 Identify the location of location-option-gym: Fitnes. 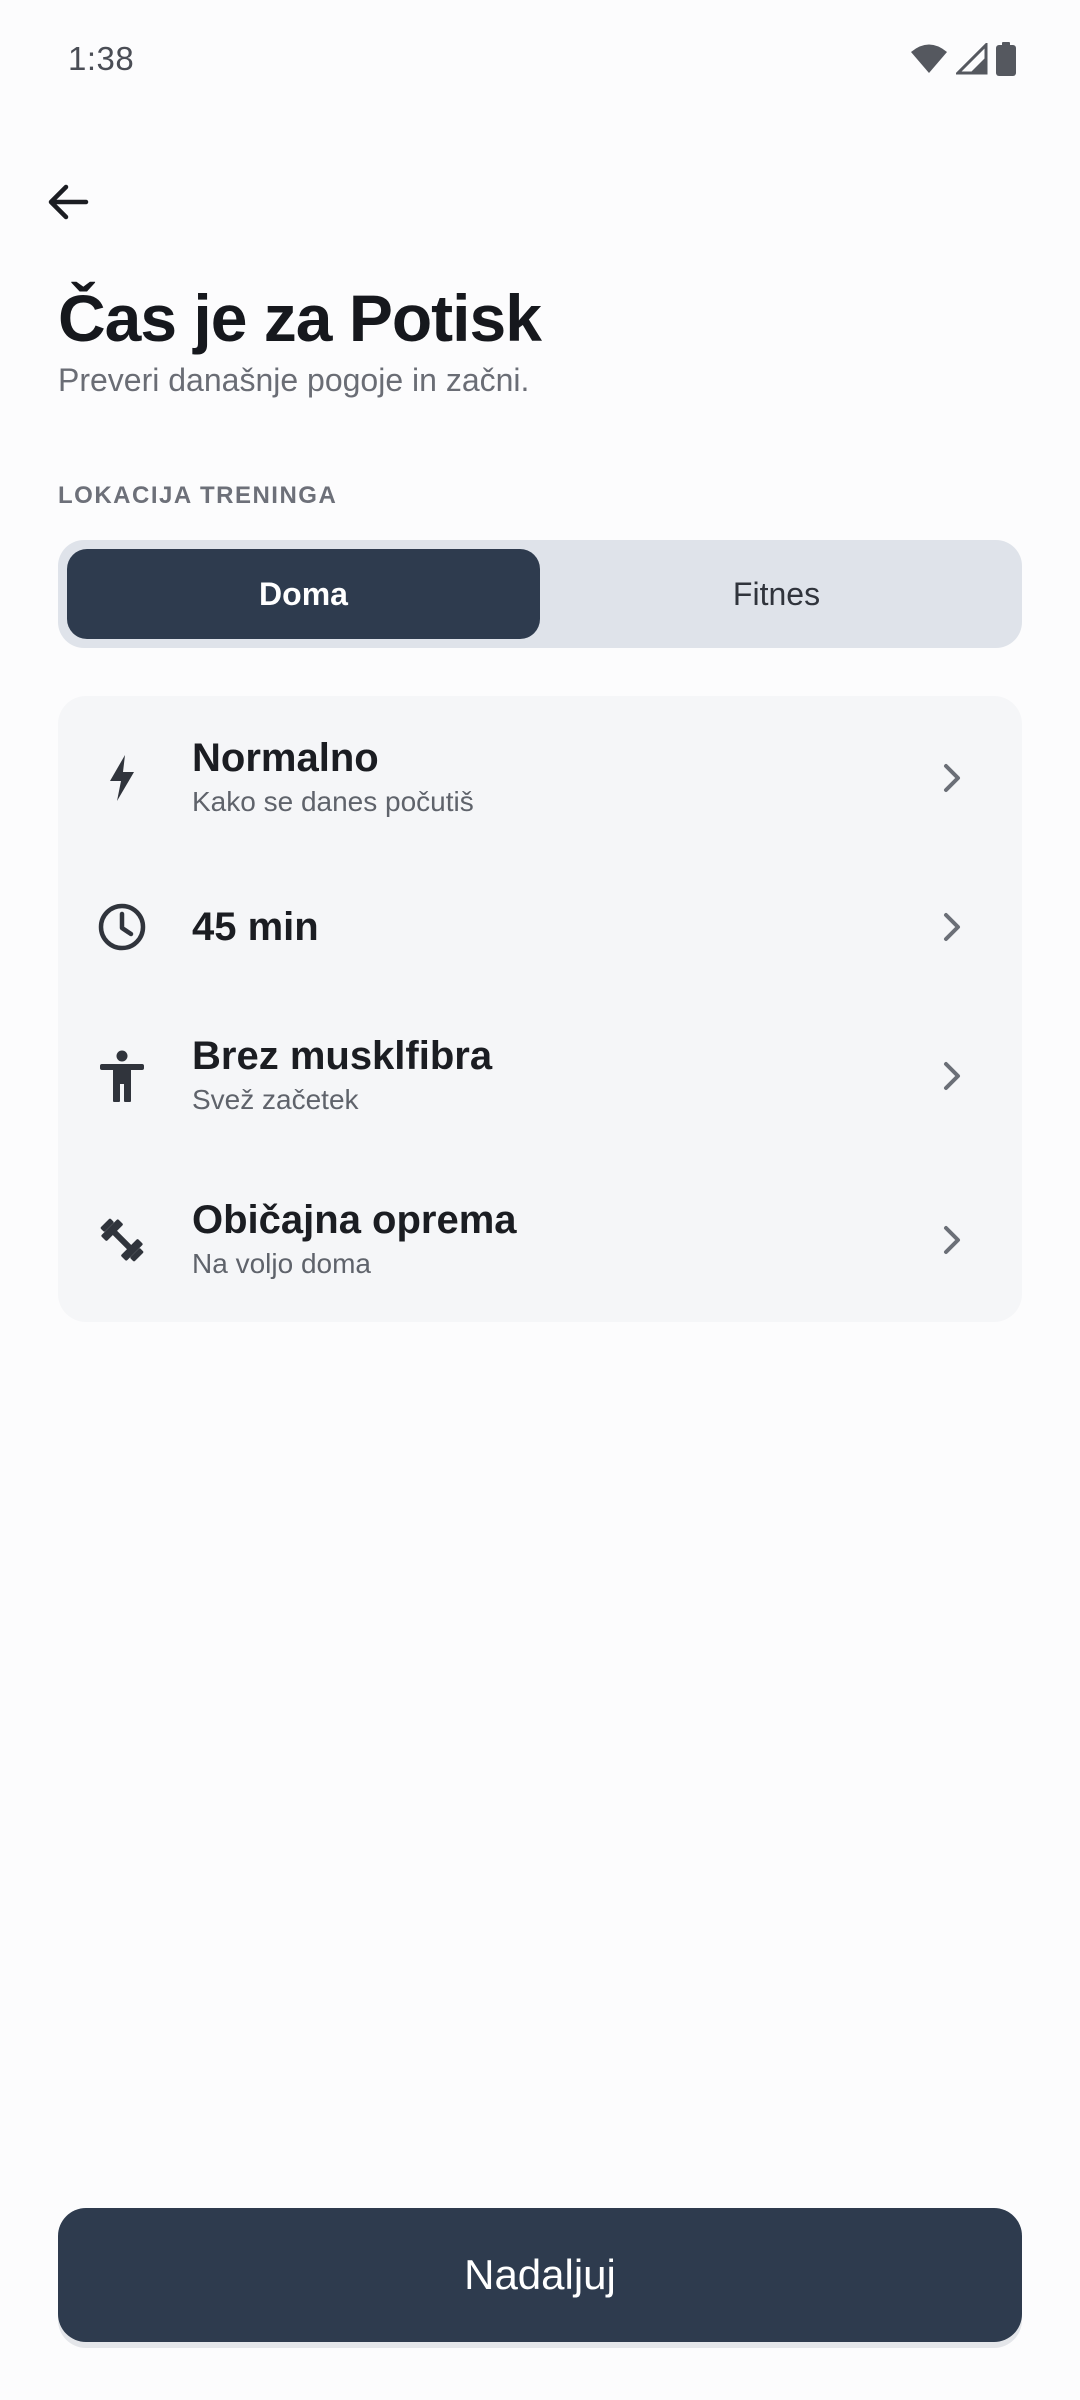
(776, 594).